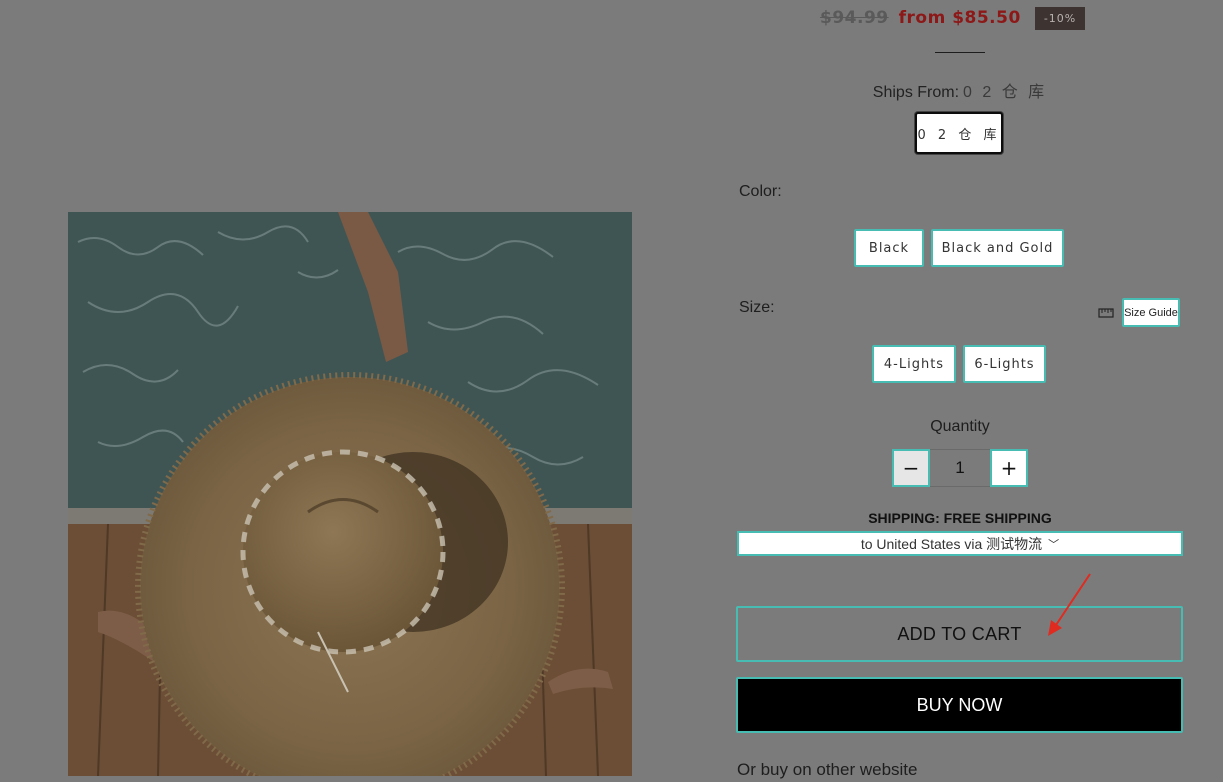 Image resolution: width=1223 pixels, height=782 pixels. What do you see at coordinates (1060, 18) in the screenshot?
I see `discount-badge: -10%` at bounding box center [1060, 18].